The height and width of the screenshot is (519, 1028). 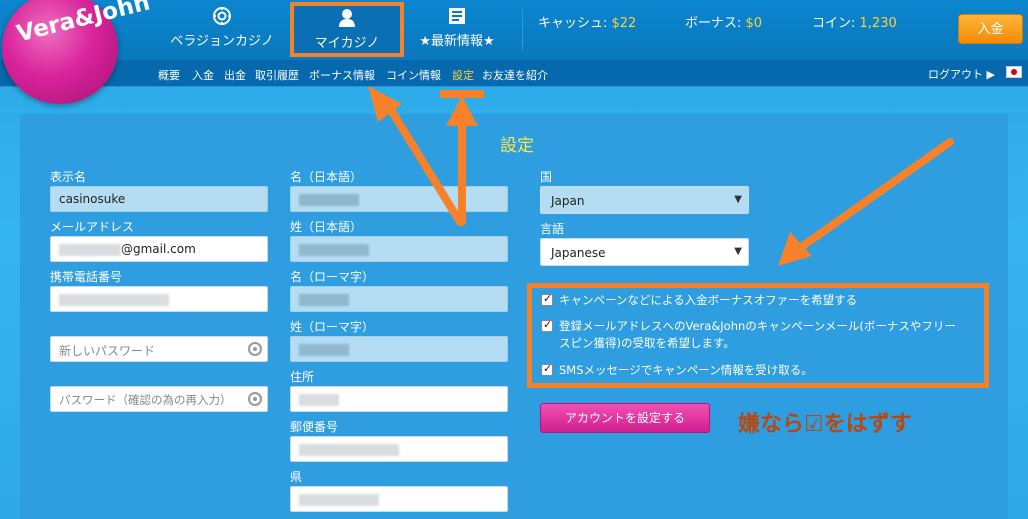 What do you see at coordinates (575, 23) in the screenshot?
I see `cash-label: キャッシュ:` at bounding box center [575, 23].